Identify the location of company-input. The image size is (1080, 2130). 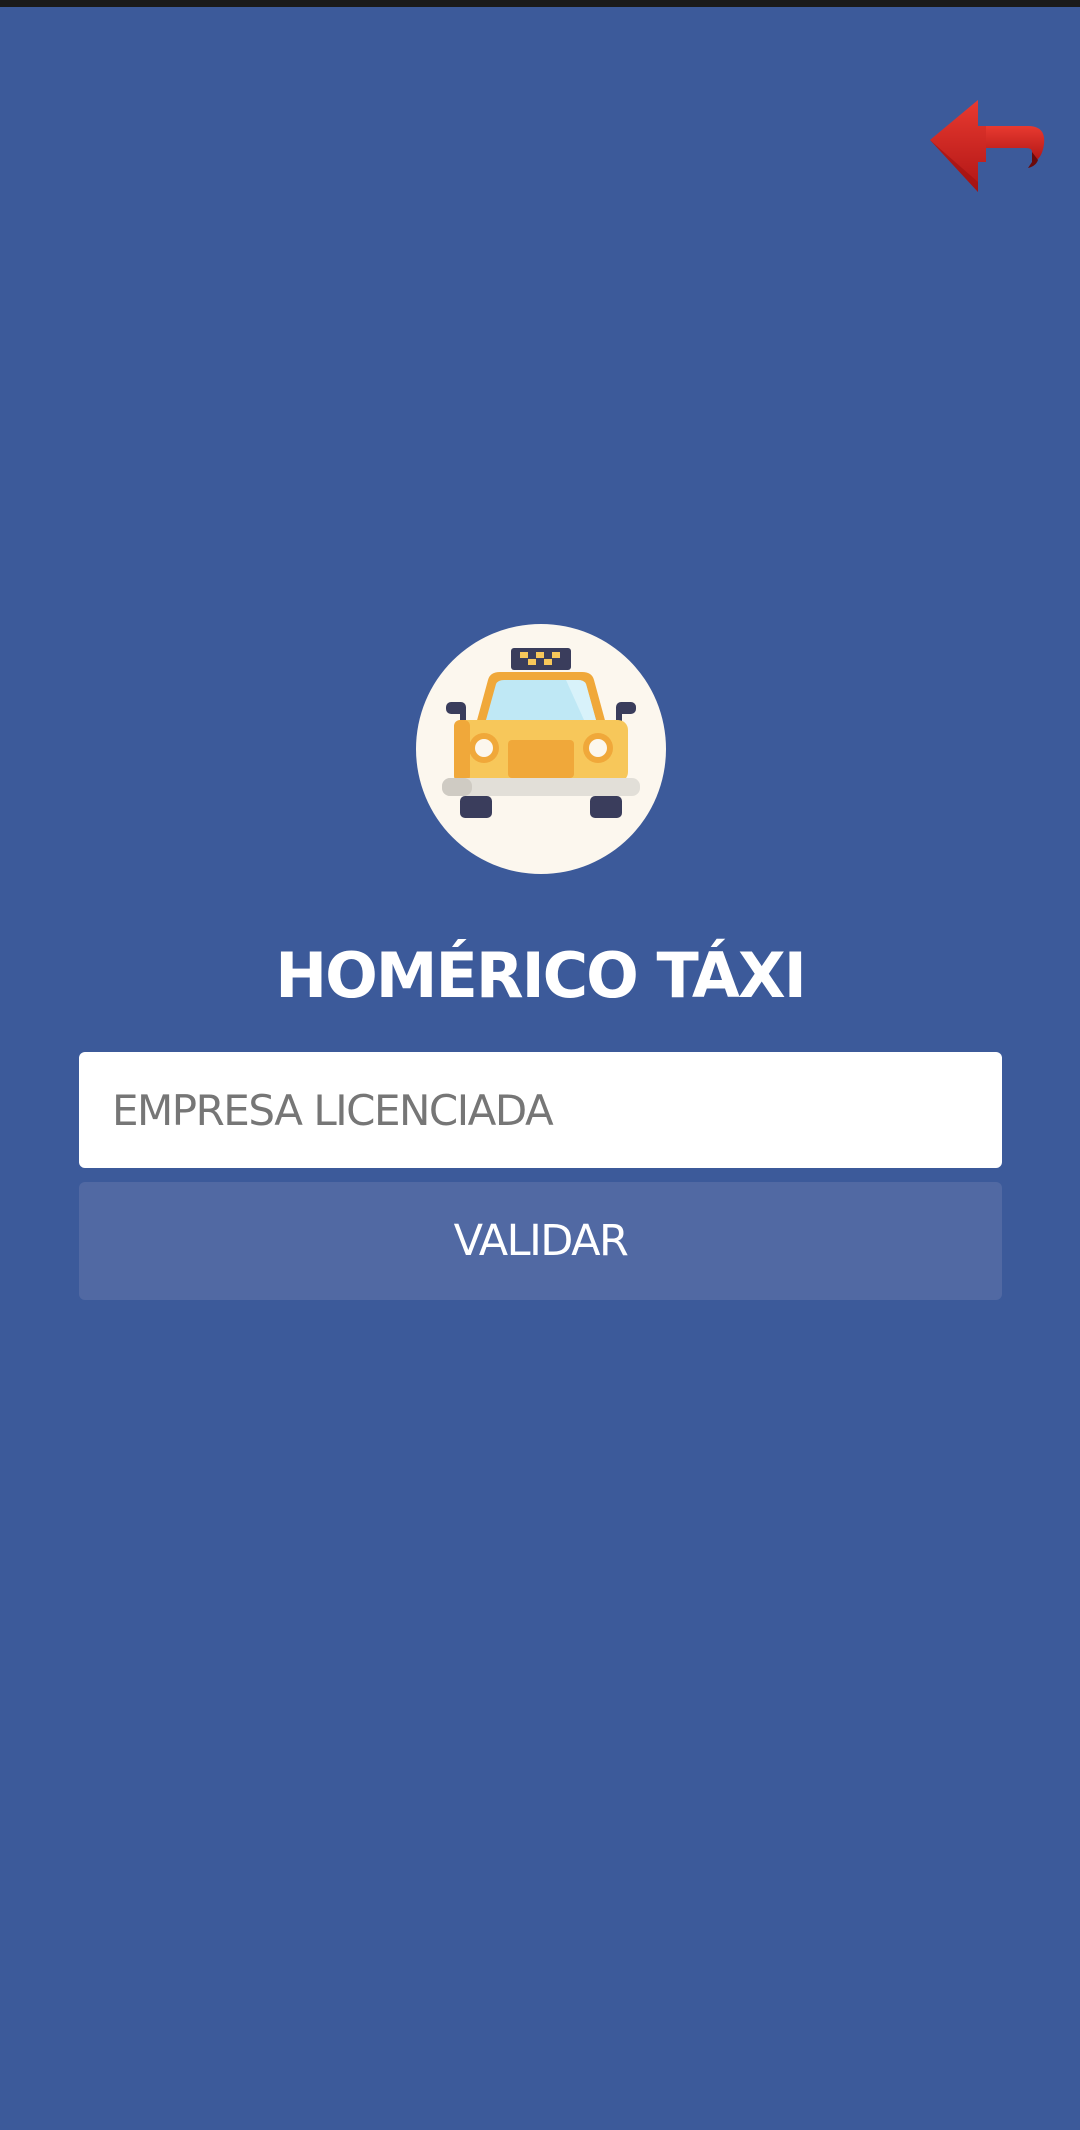
(540, 1110).